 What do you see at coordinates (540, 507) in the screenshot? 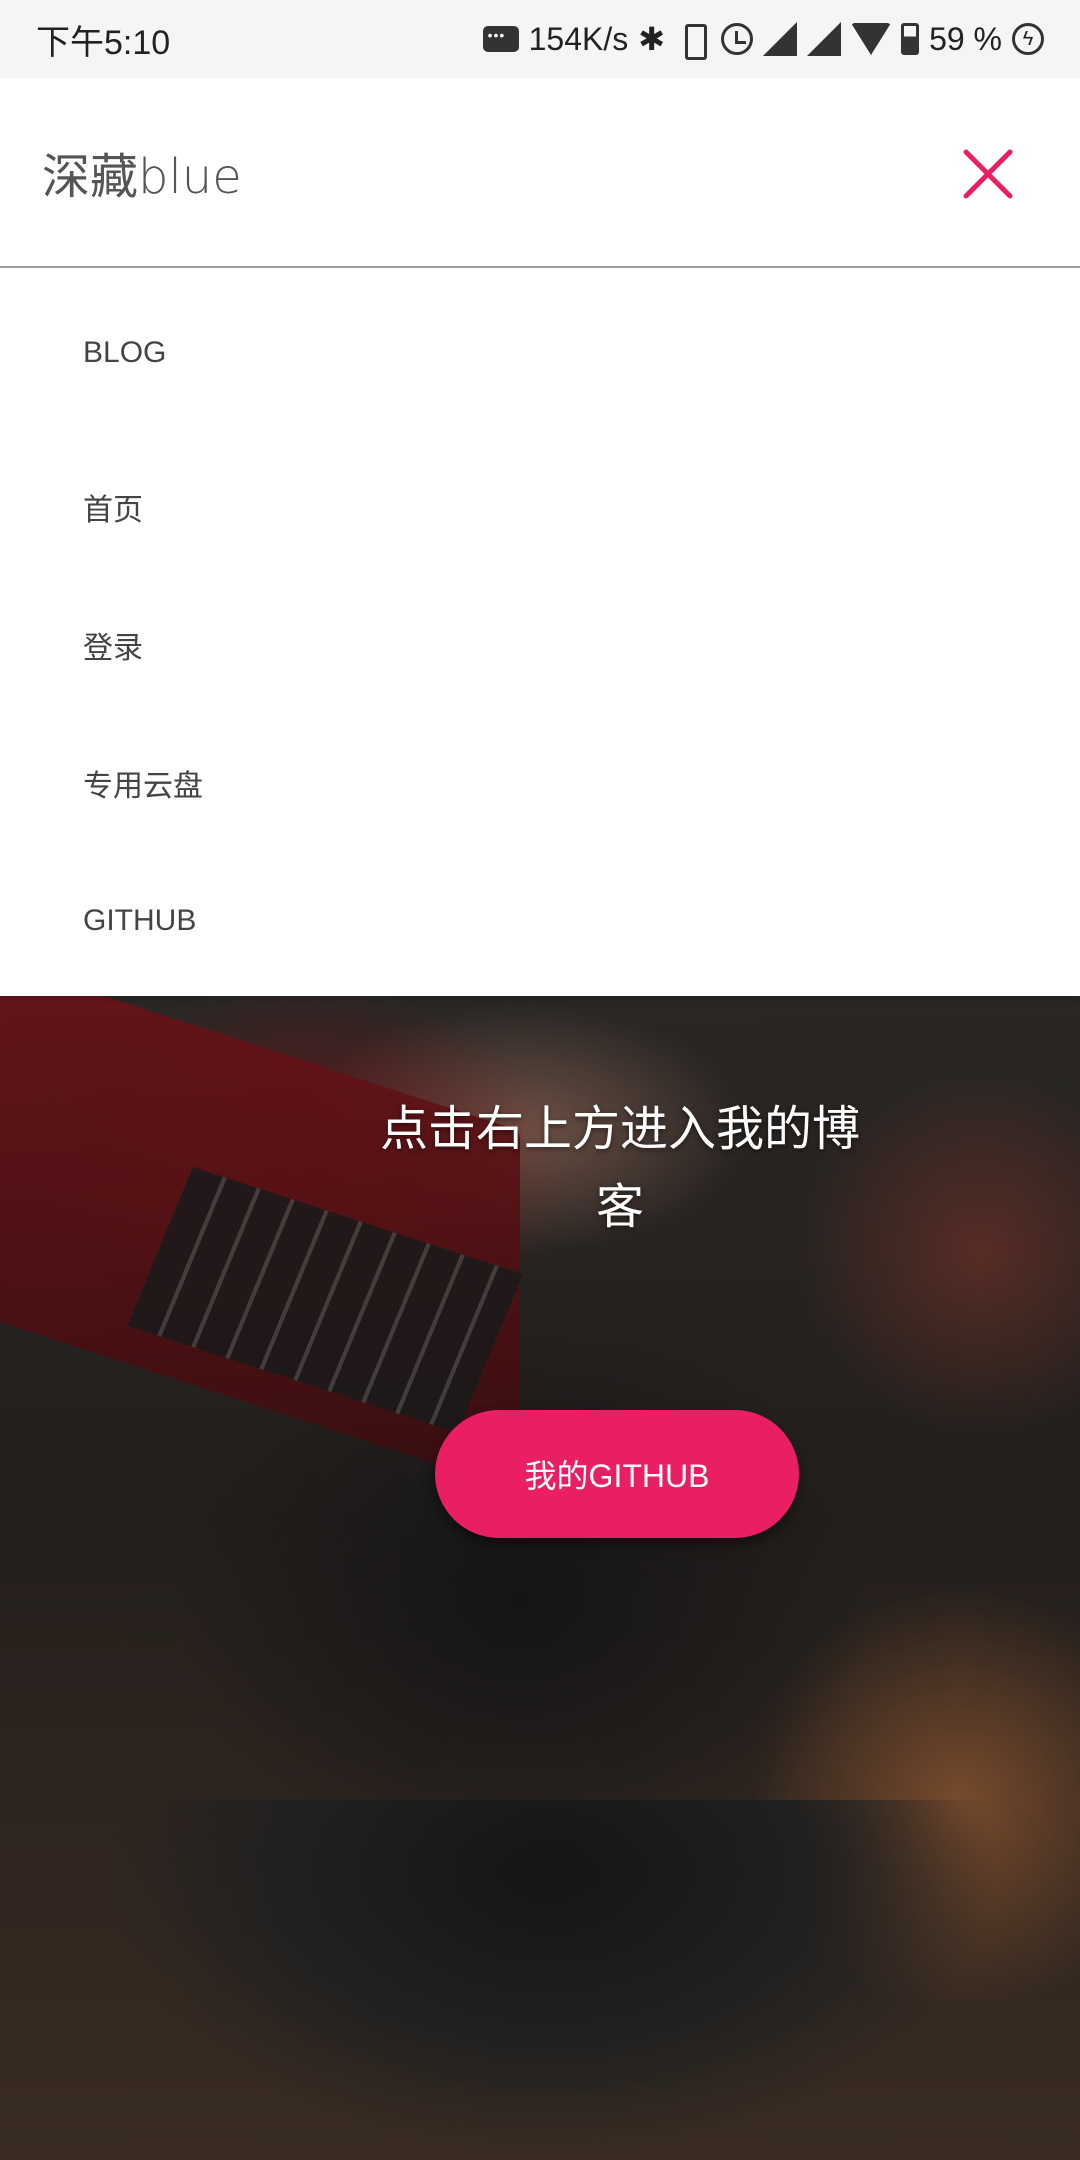
I see `menu-item-home: 首页` at bounding box center [540, 507].